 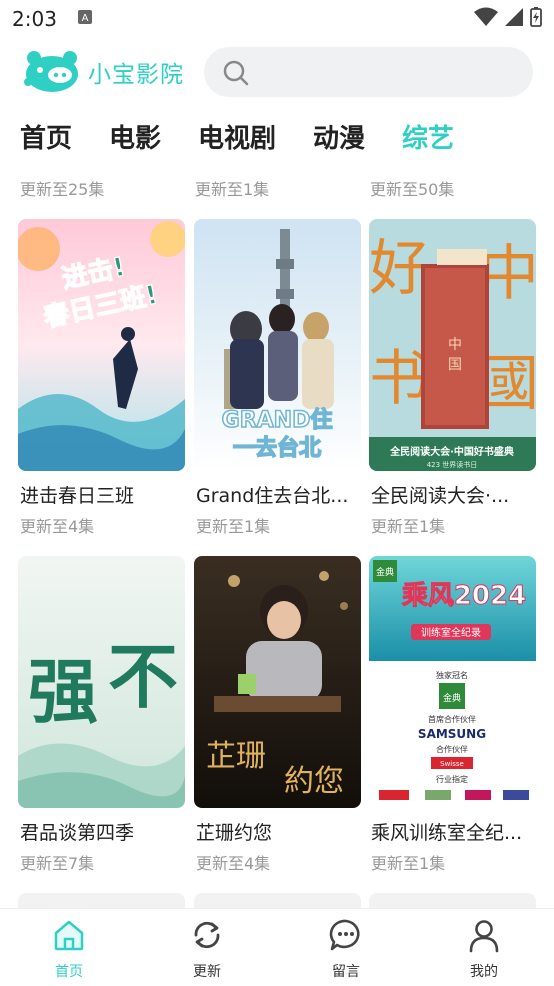 I want to click on tab-anime: 动漫, so click(x=339, y=136).